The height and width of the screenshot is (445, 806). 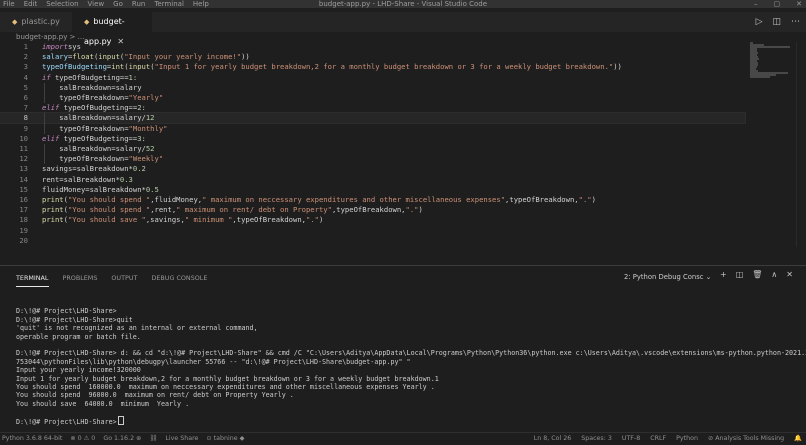 What do you see at coordinates (799, 4) in the screenshot?
I see `close-window-icon: ✕` at bounding box center [799, 4].